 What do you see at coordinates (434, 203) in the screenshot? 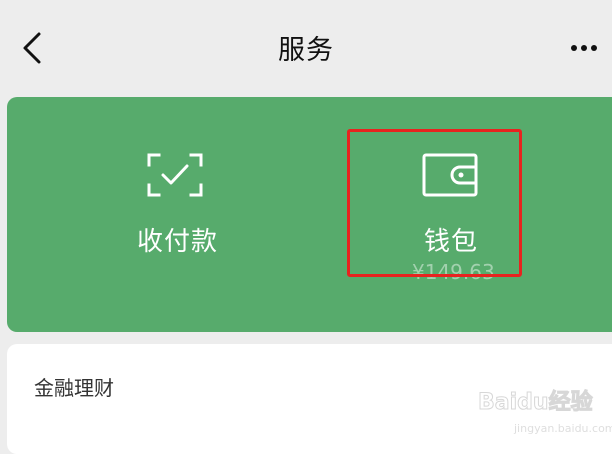
I see `highlight-annotation` at bounding box center [434, 203].